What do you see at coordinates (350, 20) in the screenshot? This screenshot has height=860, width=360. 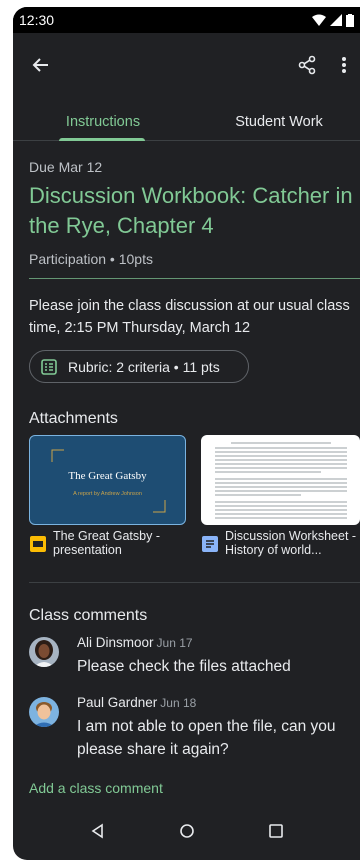 I see `battery-icon` at bounding box center [350, 20].